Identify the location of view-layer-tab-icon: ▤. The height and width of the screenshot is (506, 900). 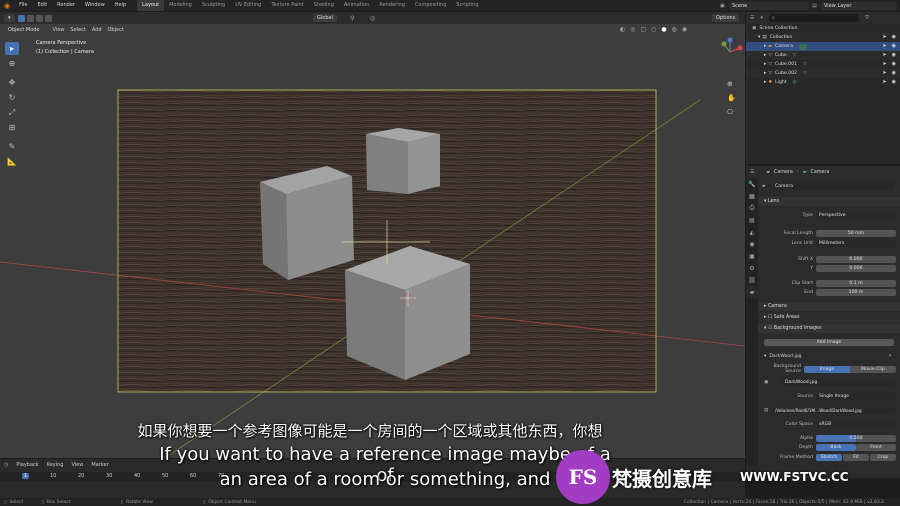
(752, 220).